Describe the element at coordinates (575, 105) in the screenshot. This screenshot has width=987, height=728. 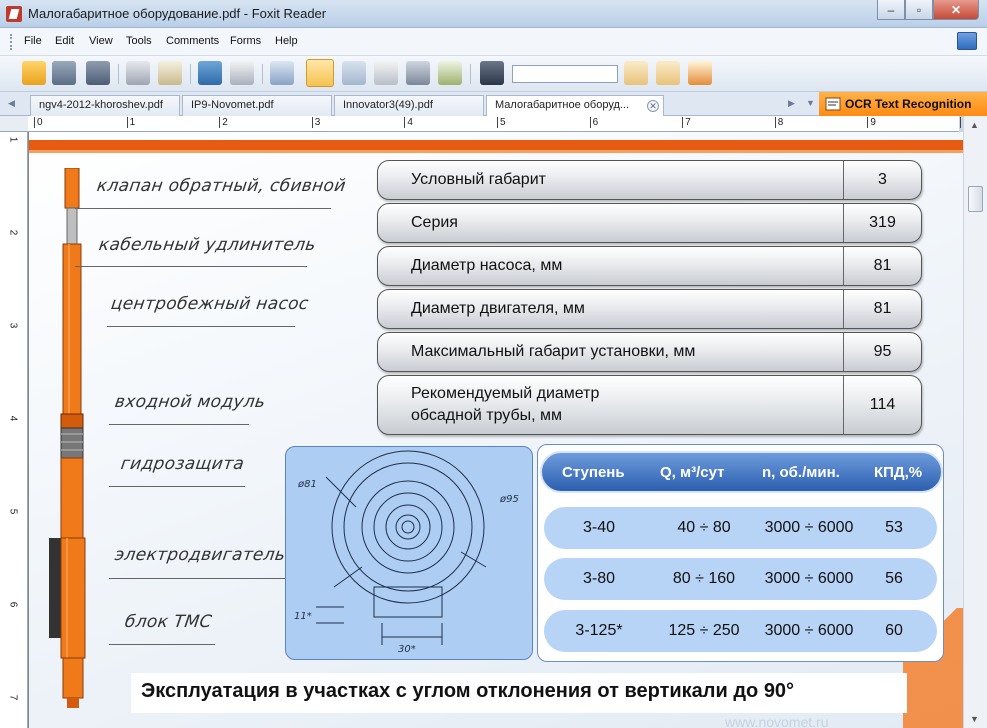
I see `tab-malogabaritnoe: Малогабаритное оборуд... ✕` at that location.